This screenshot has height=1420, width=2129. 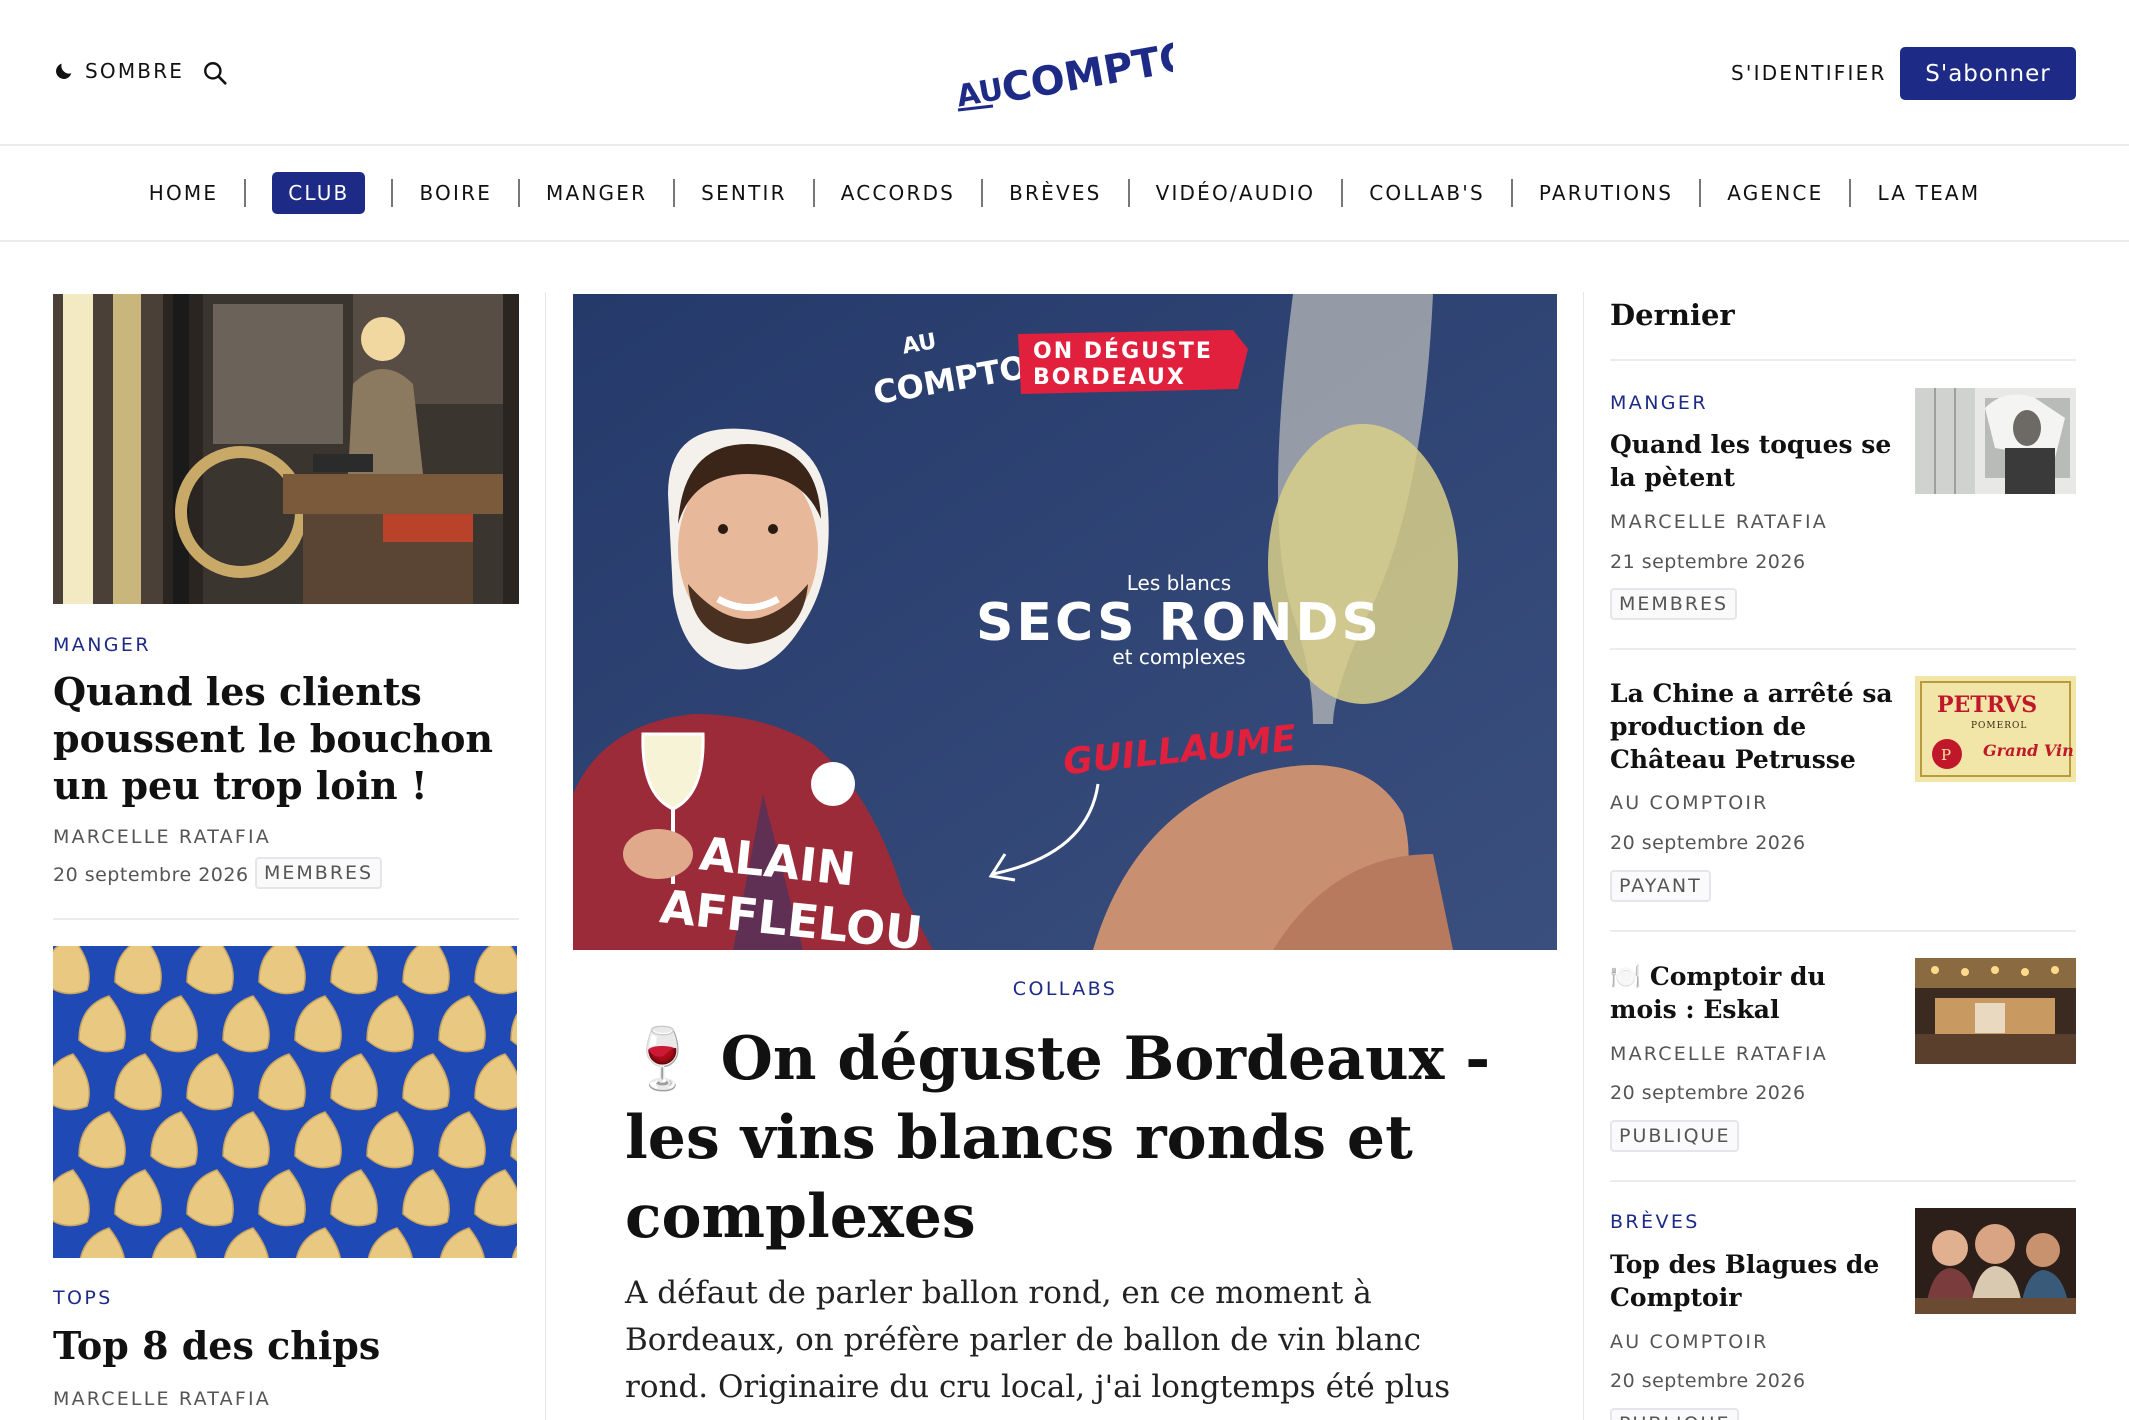 I want to click on site-logo: AU COMPTOIR, so click(x=1063, y=71).